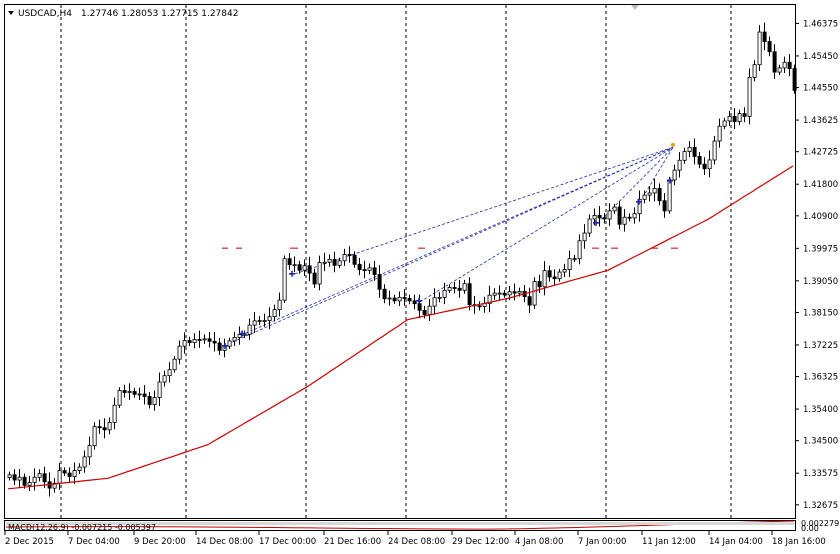  I want to click on x-tick-label-7: 29 Dec 12:00, so click(480, 542).